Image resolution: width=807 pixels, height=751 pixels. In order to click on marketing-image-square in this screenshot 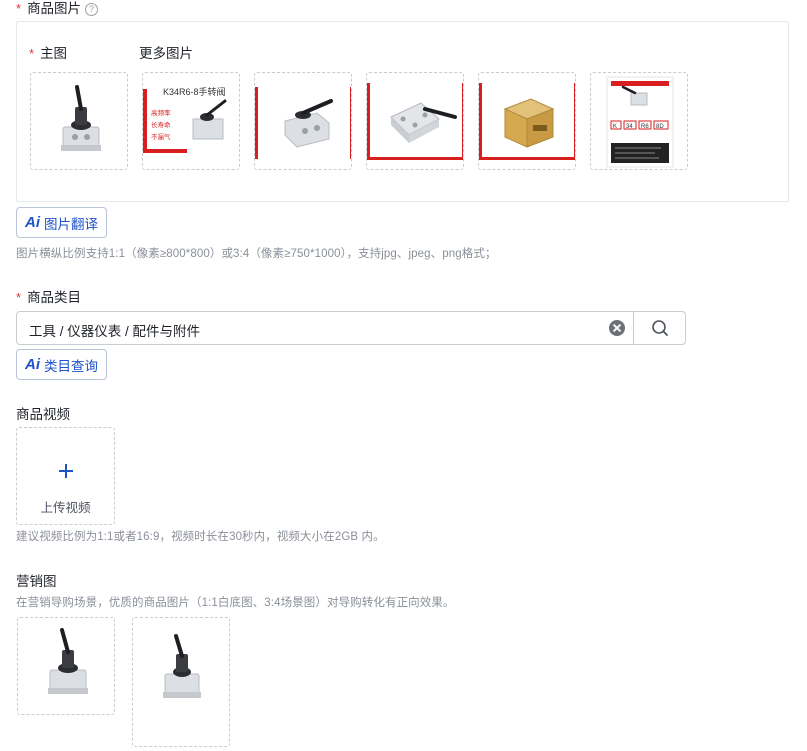, I will do `click(66, 666)`.